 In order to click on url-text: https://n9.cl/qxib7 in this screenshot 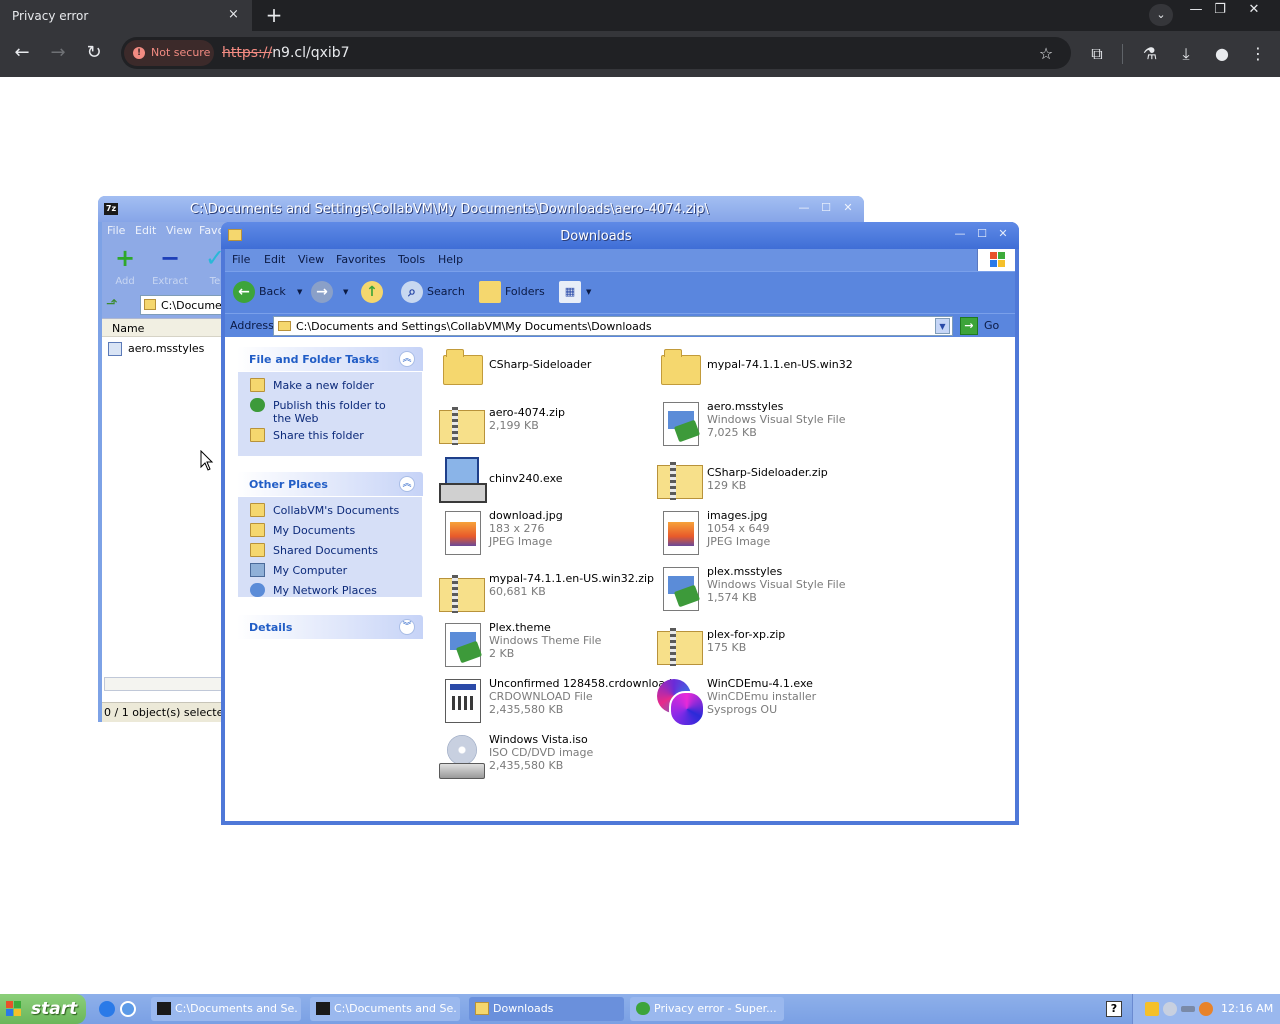, I will do `click(286, 53)`.